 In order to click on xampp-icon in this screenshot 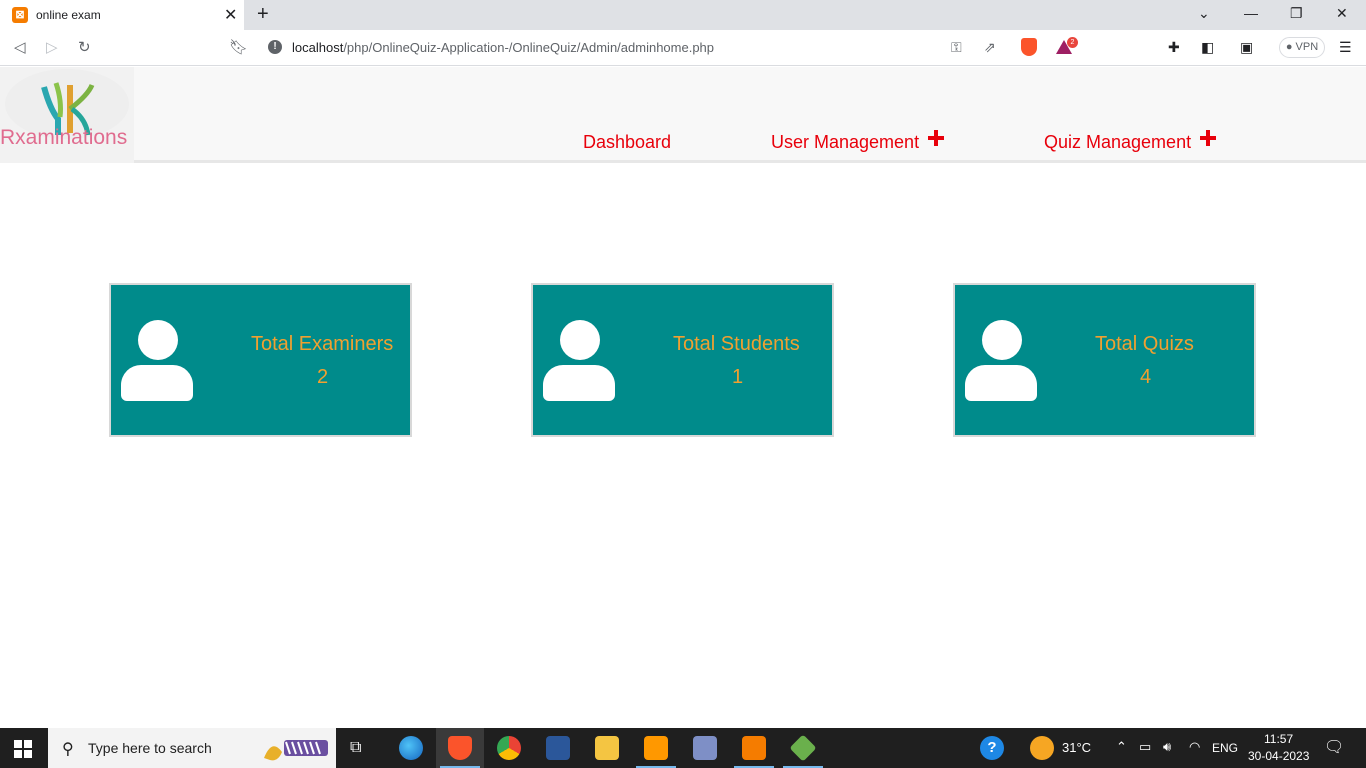, I will do `click(754, 748)`.